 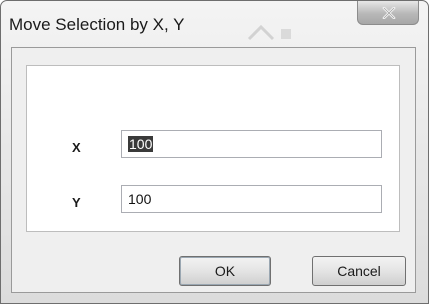 I want to click on y-input-value: 100, so click(x=140, y=199).